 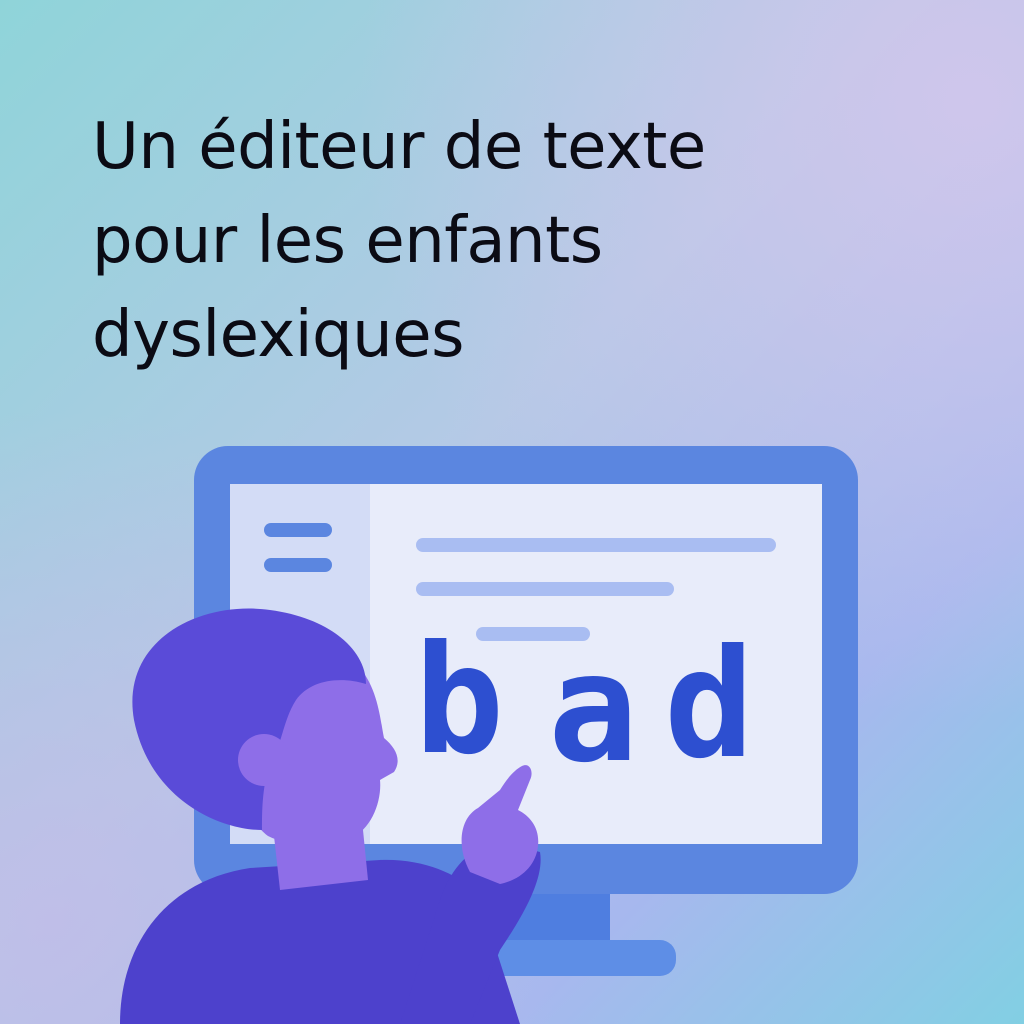 What do you see at coordinates (459, 701) in the screenshot?
I see `word-letter-b: b` at bounding box center [459, 701].